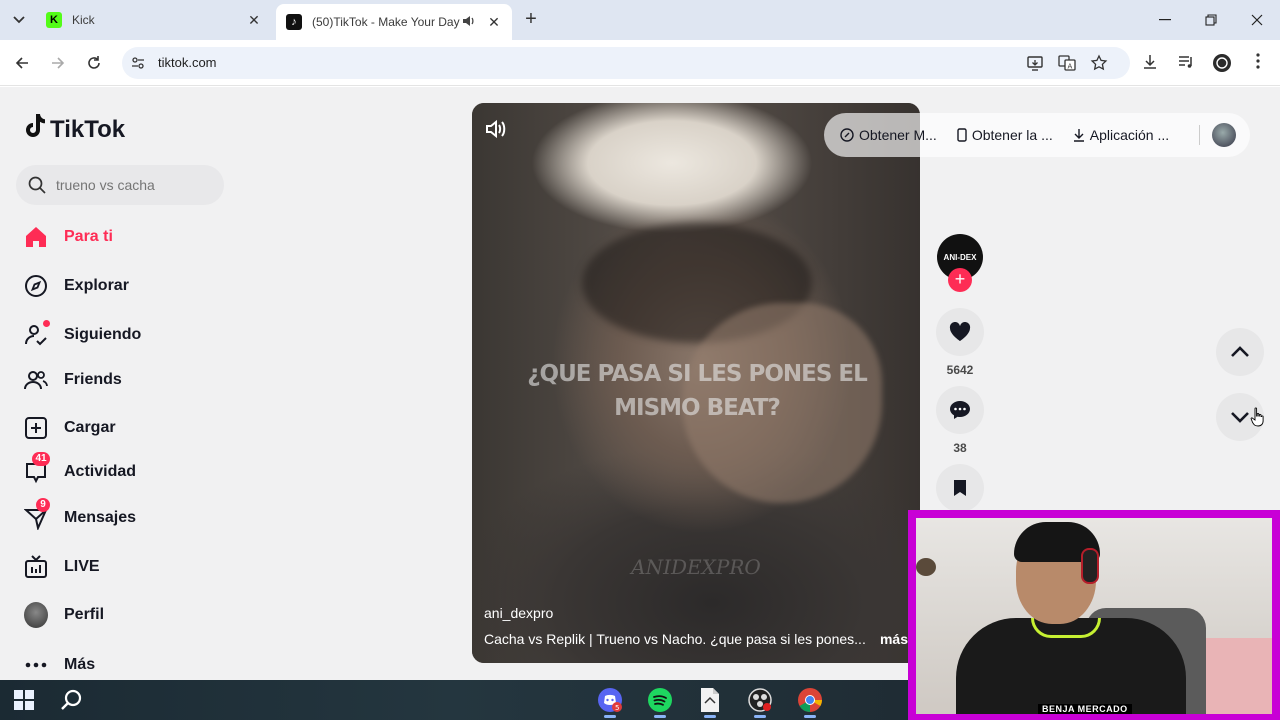 Image resolution: width=1280 pixels, height=720 pixels. Describe the element at coordinates (76, 286) in the screenshot. I see `nav-explorar: Explorar` at that location.